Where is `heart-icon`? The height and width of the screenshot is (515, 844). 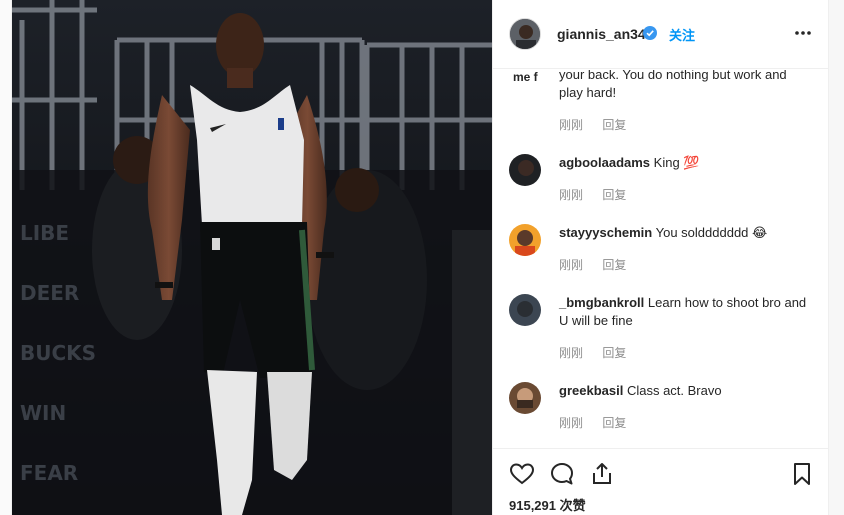 heart-icon is located at coordinates (522, 474).